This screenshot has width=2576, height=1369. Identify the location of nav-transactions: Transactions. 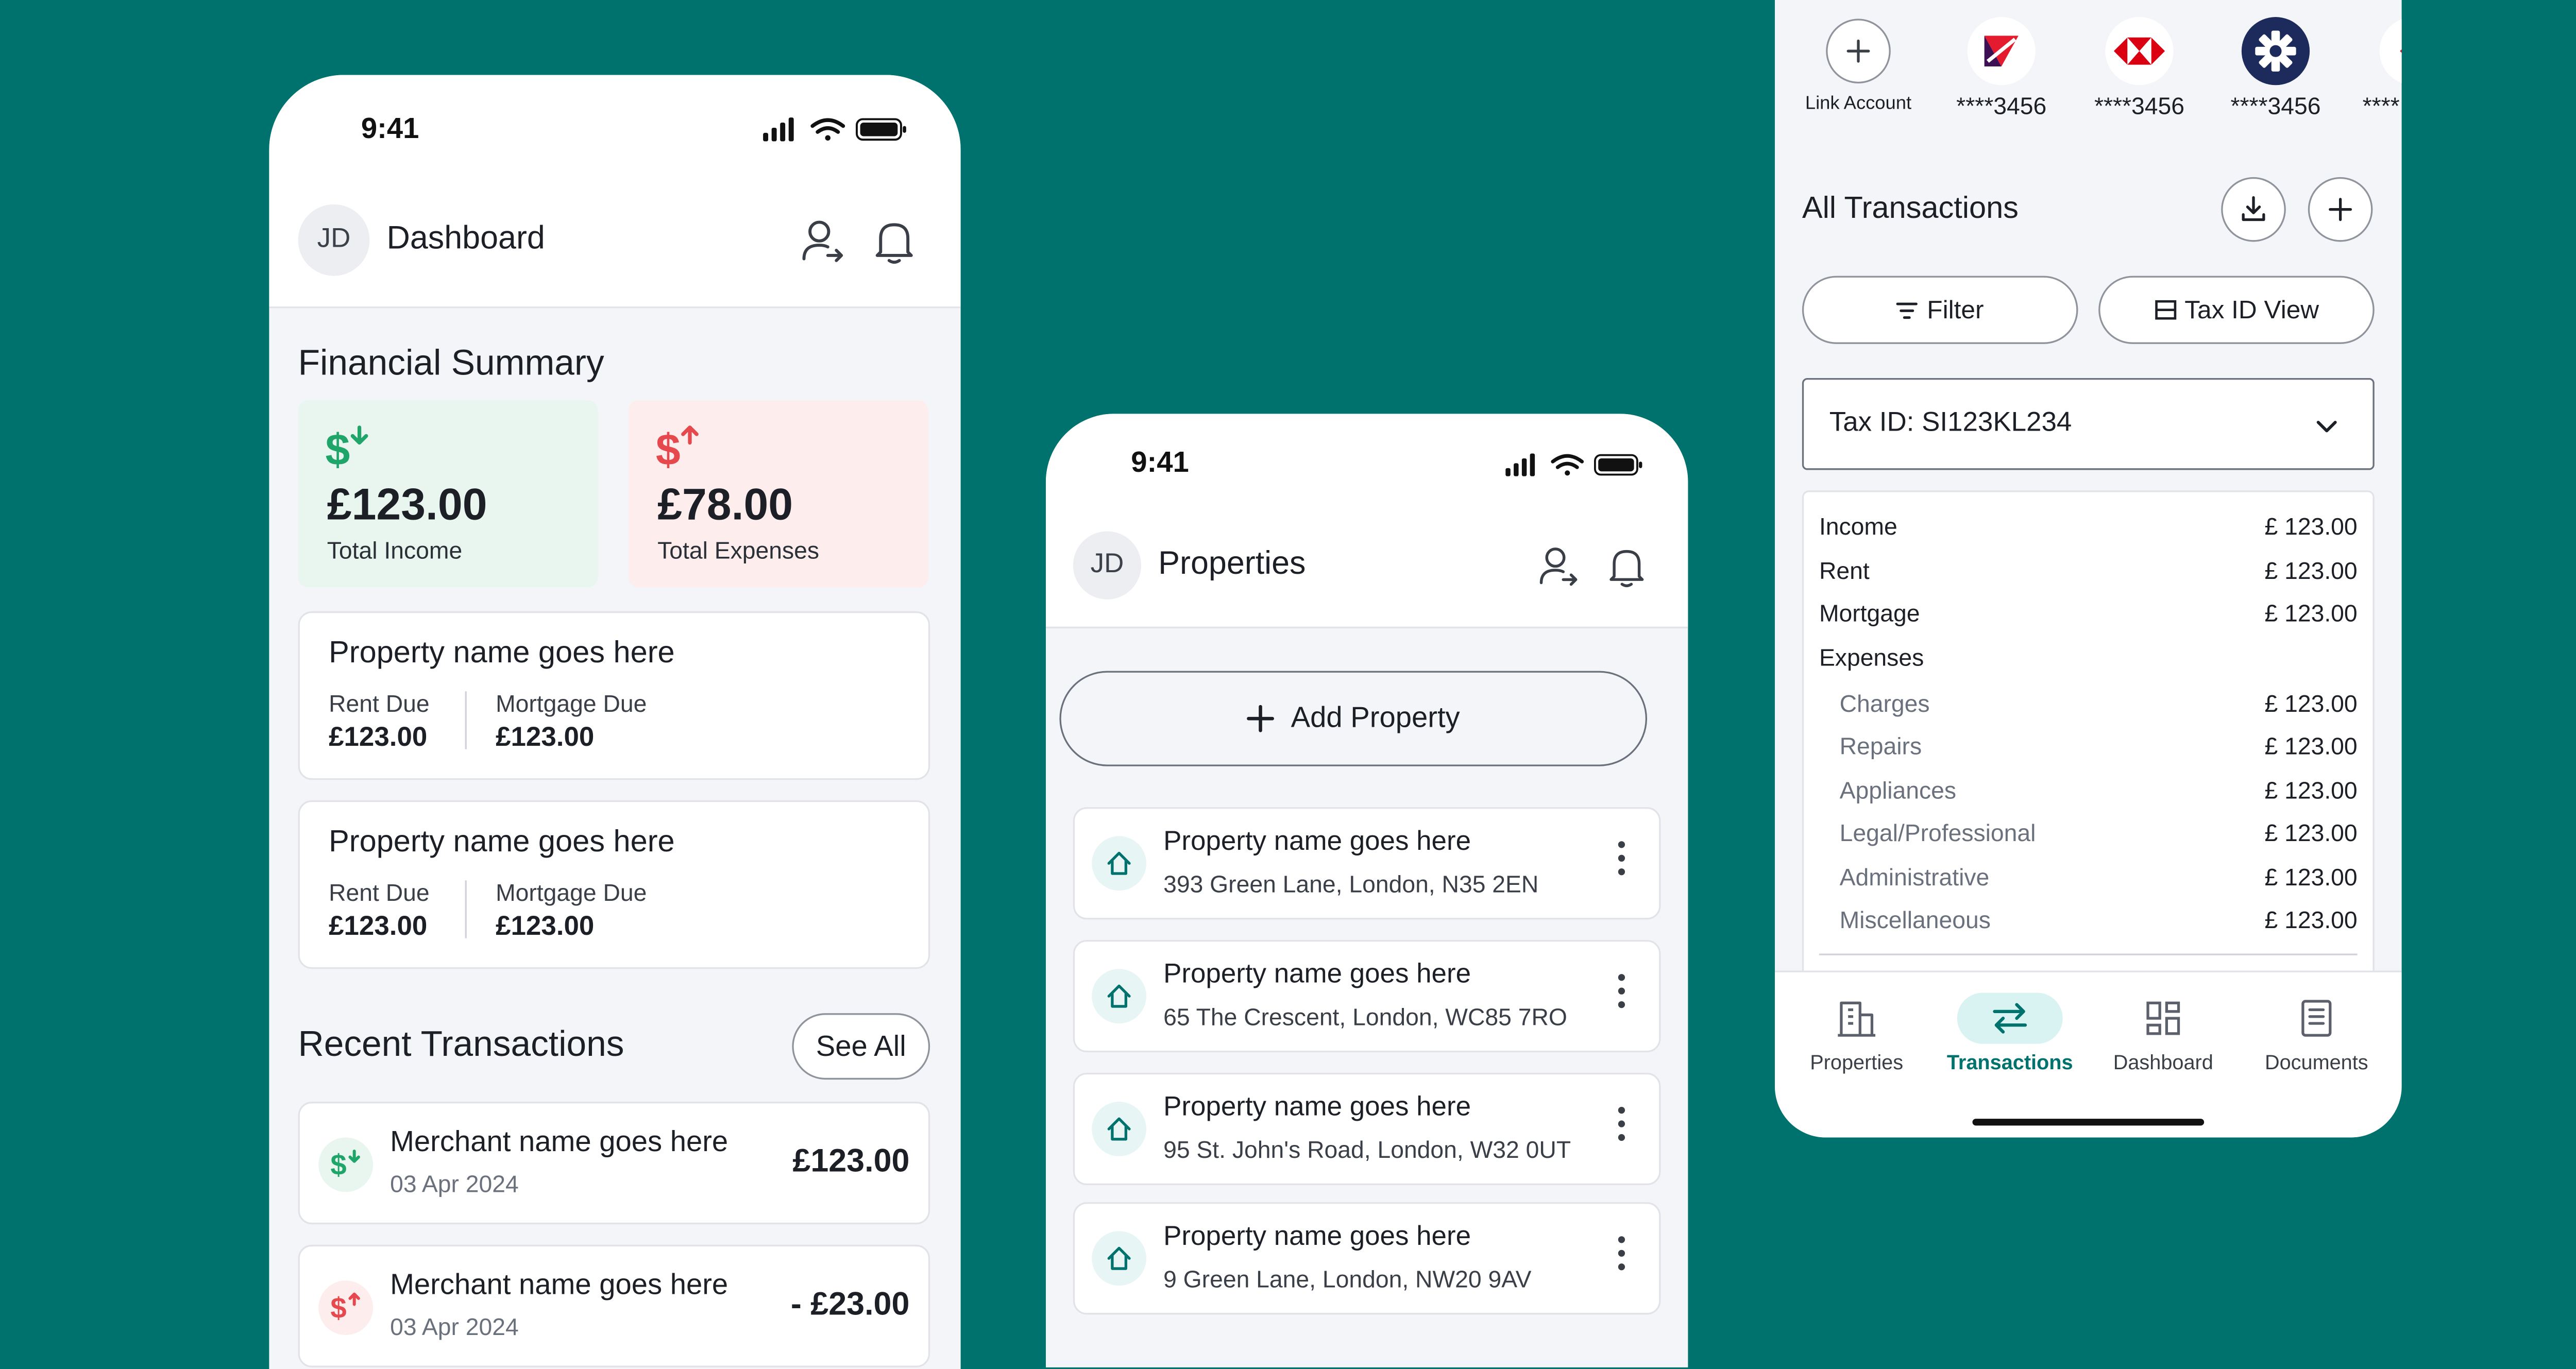
(2010, 1033).